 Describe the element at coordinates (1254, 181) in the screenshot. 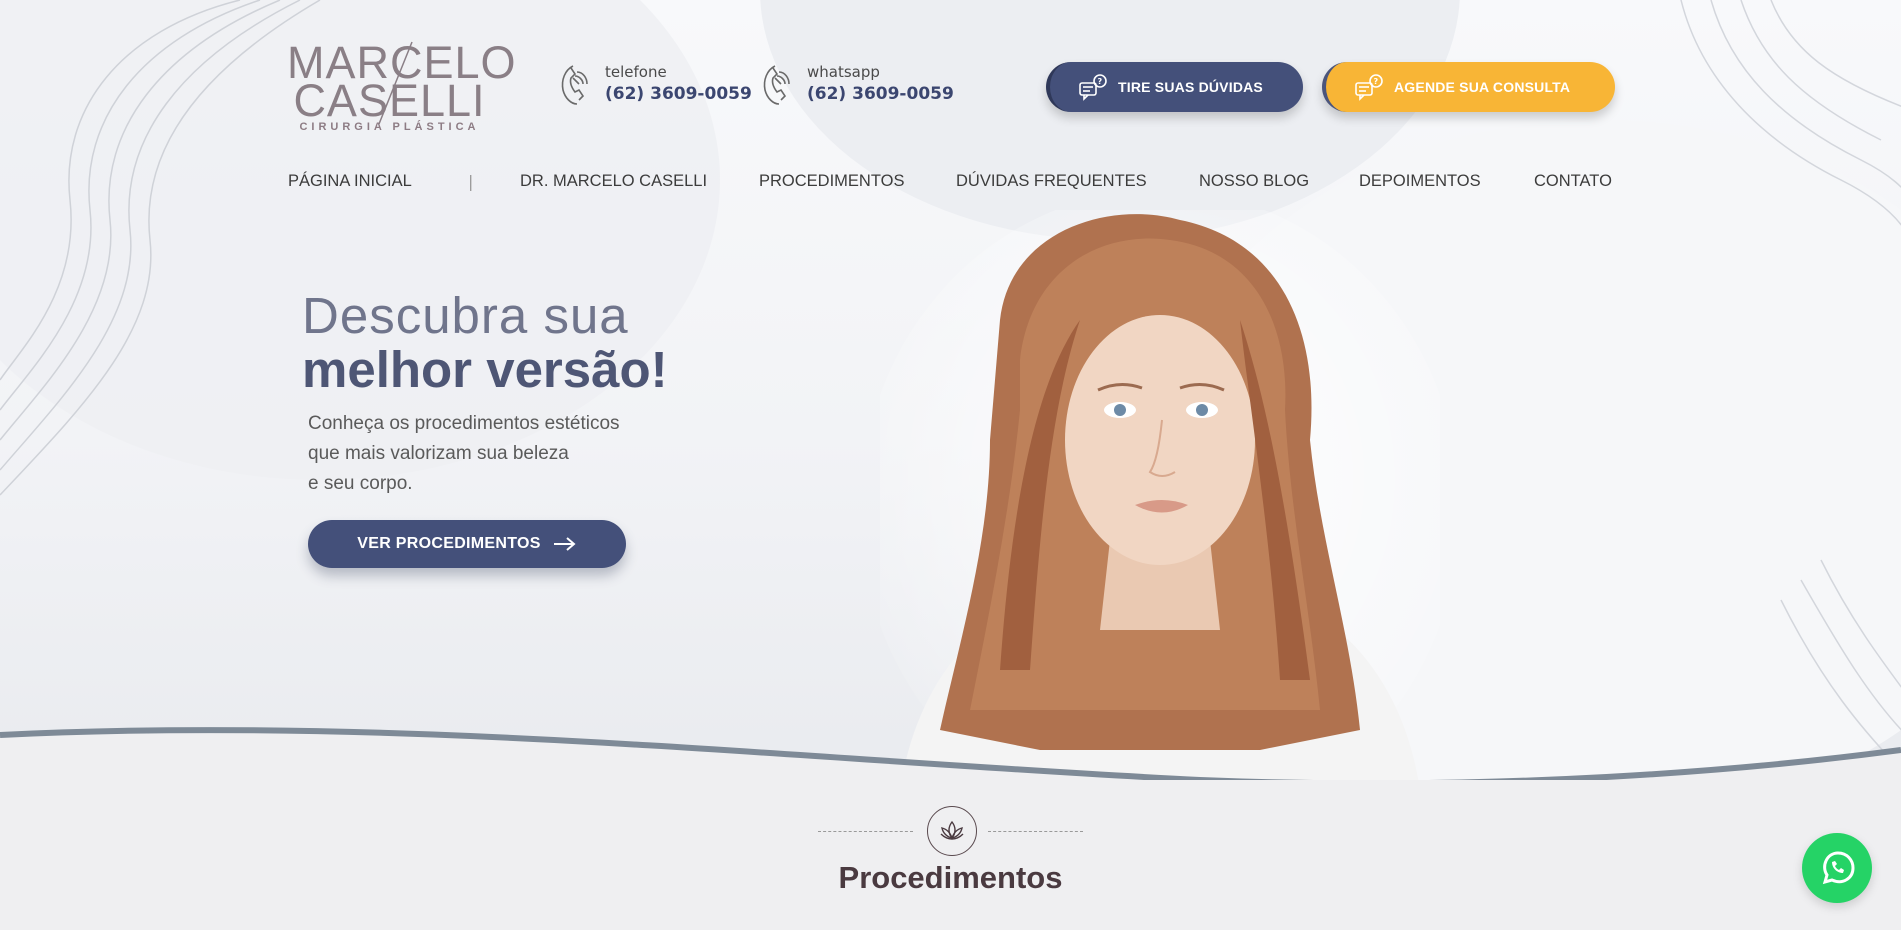

I see `nav-item-nosso-blog: NOSSO BLOG` at that location.